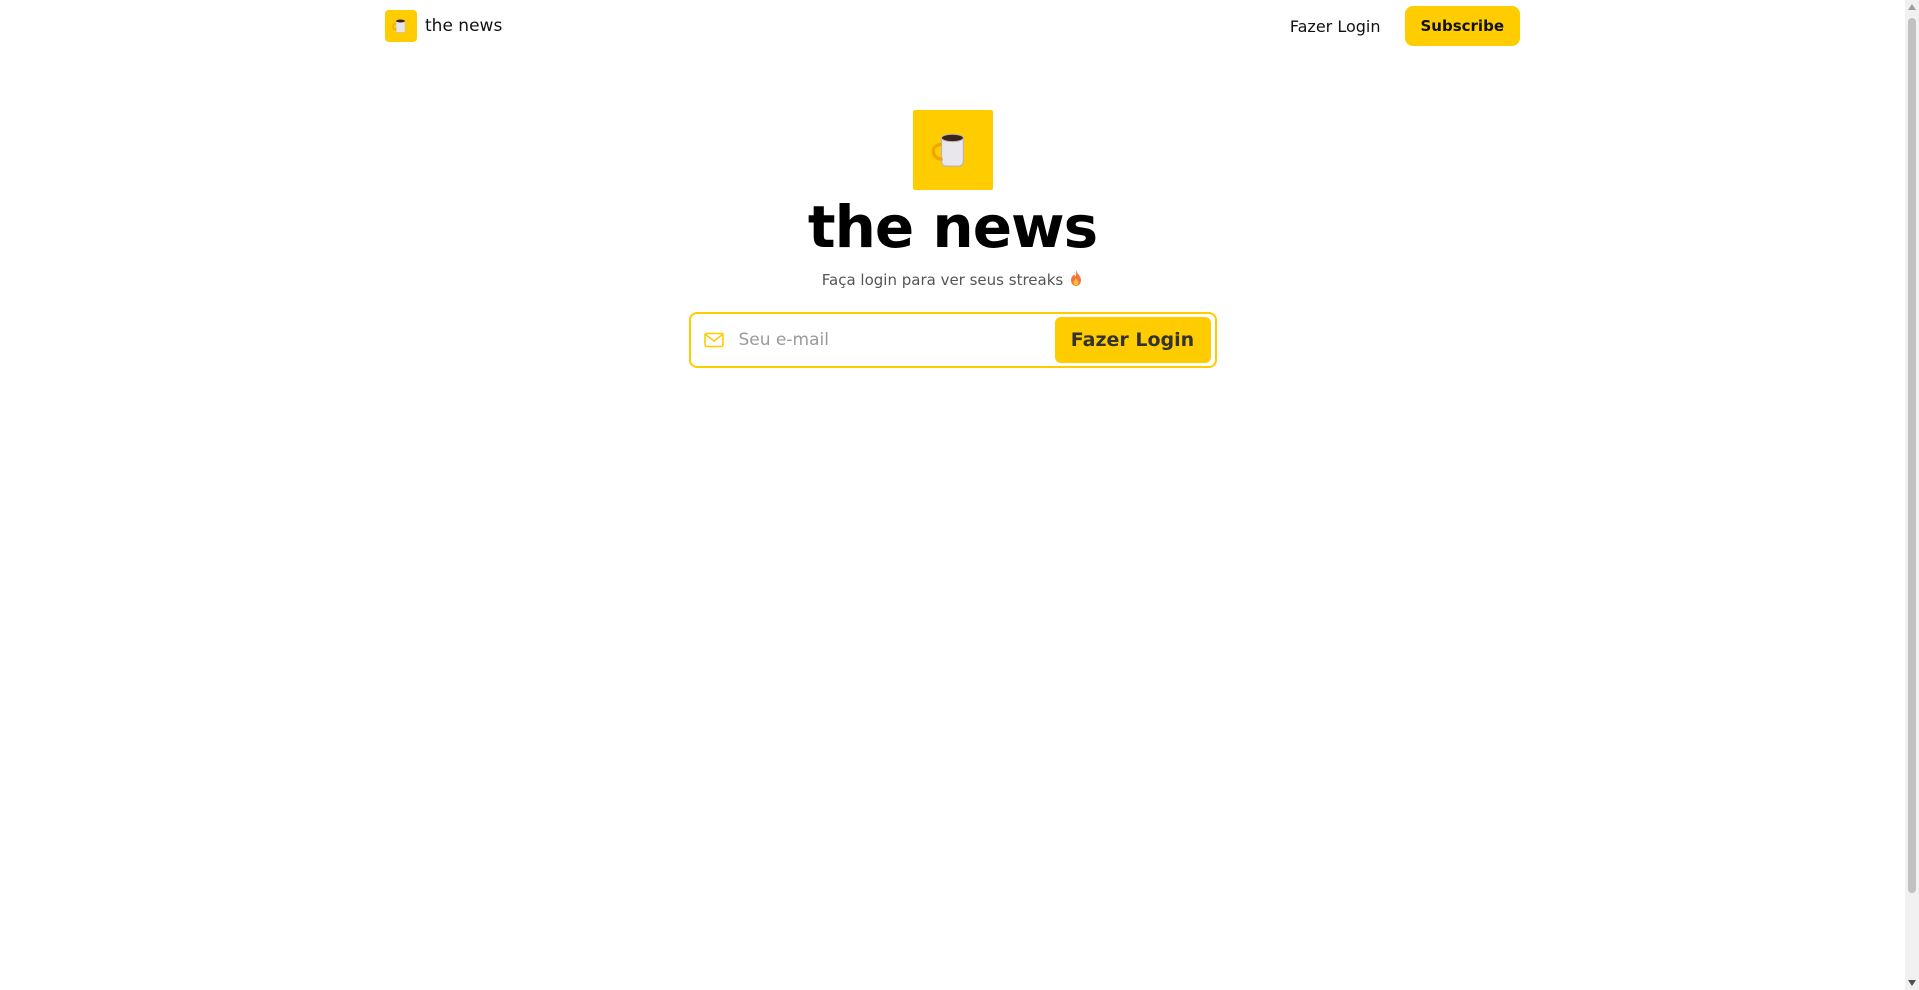 The width and height of the screenshot is (1919, 990). What do you see at coordinates (1076, 279) in the screenshot?
I see `fire-icon` at bounding box center [1076, 279].